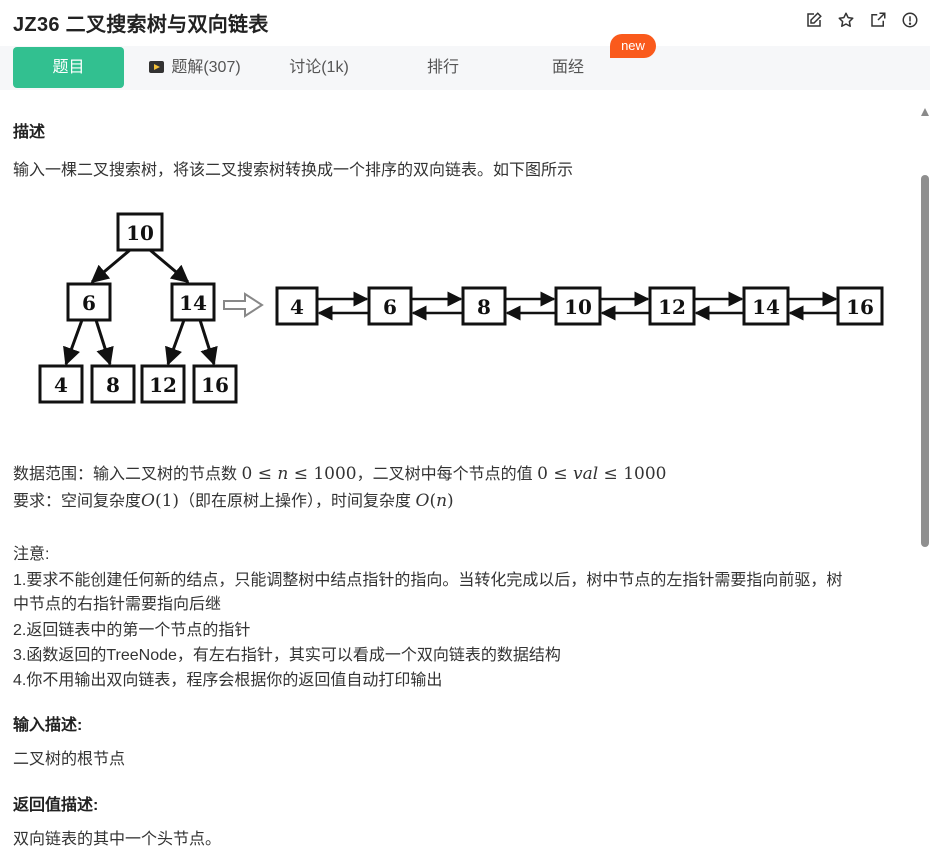  I want to click on tab-problem: 题目, so click(68, 67).